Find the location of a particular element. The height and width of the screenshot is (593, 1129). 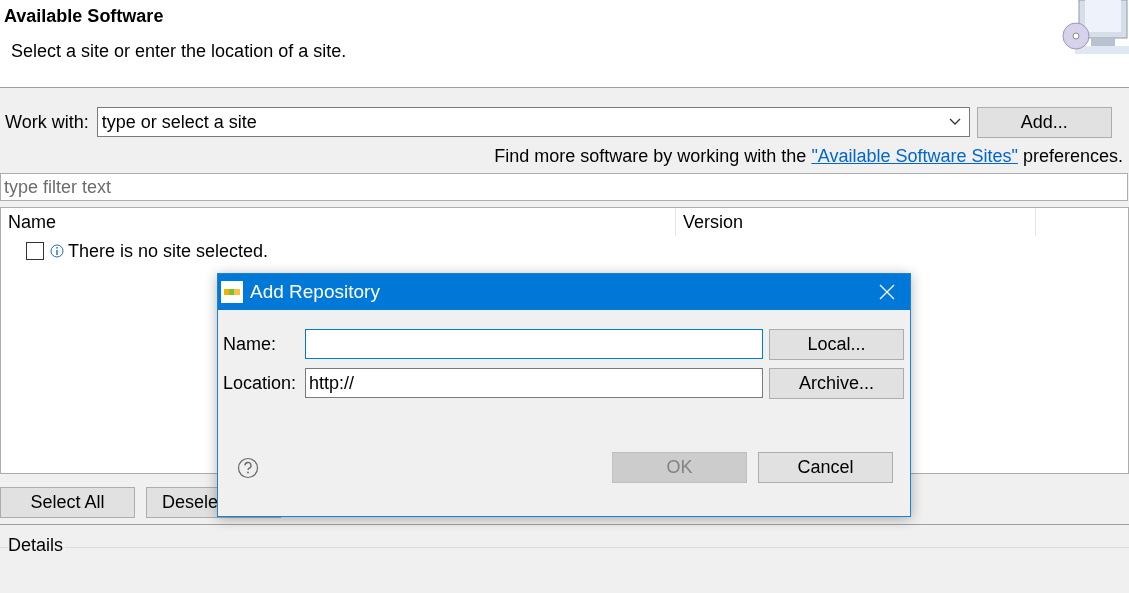

hint-text: Find more software by working with the is located at coordinates (650, 157).